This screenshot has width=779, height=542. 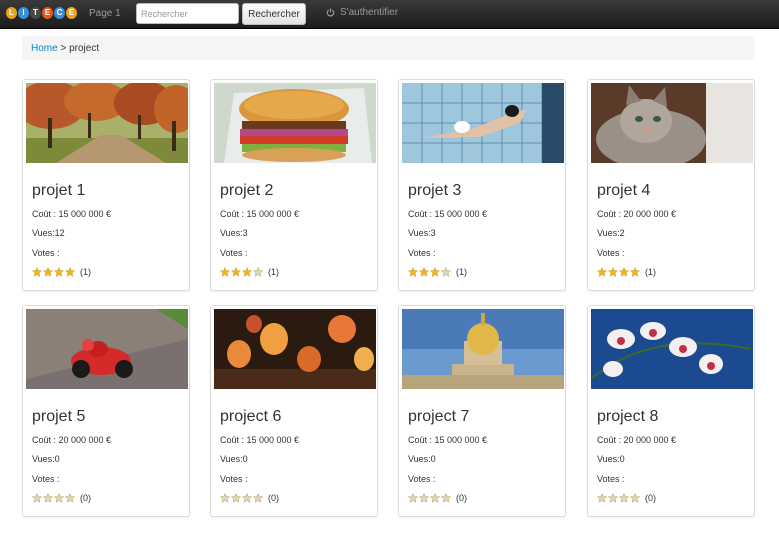 I want to click on search-input, so click(x=187, y=13).